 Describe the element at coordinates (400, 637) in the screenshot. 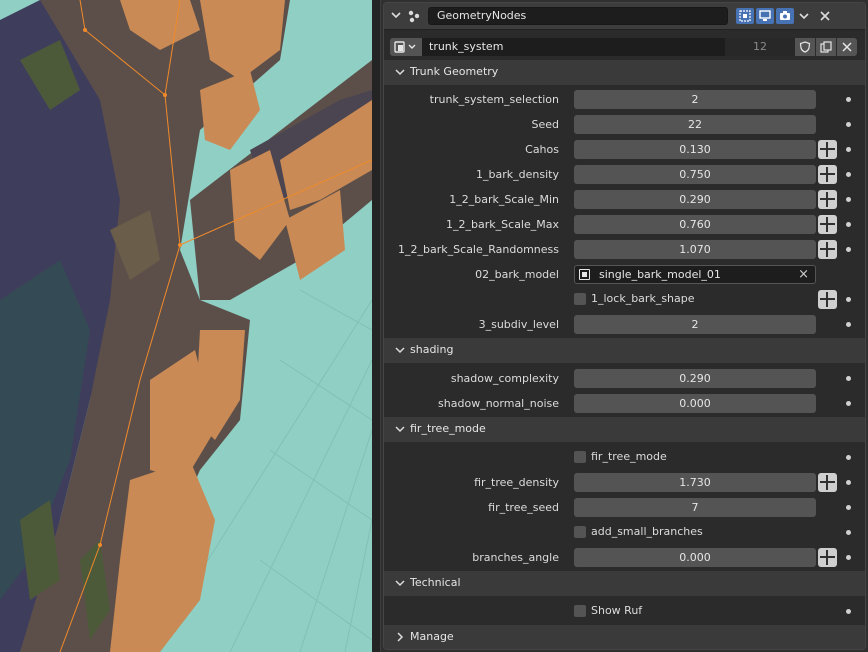

I see `chevron-right-icon` at that location.